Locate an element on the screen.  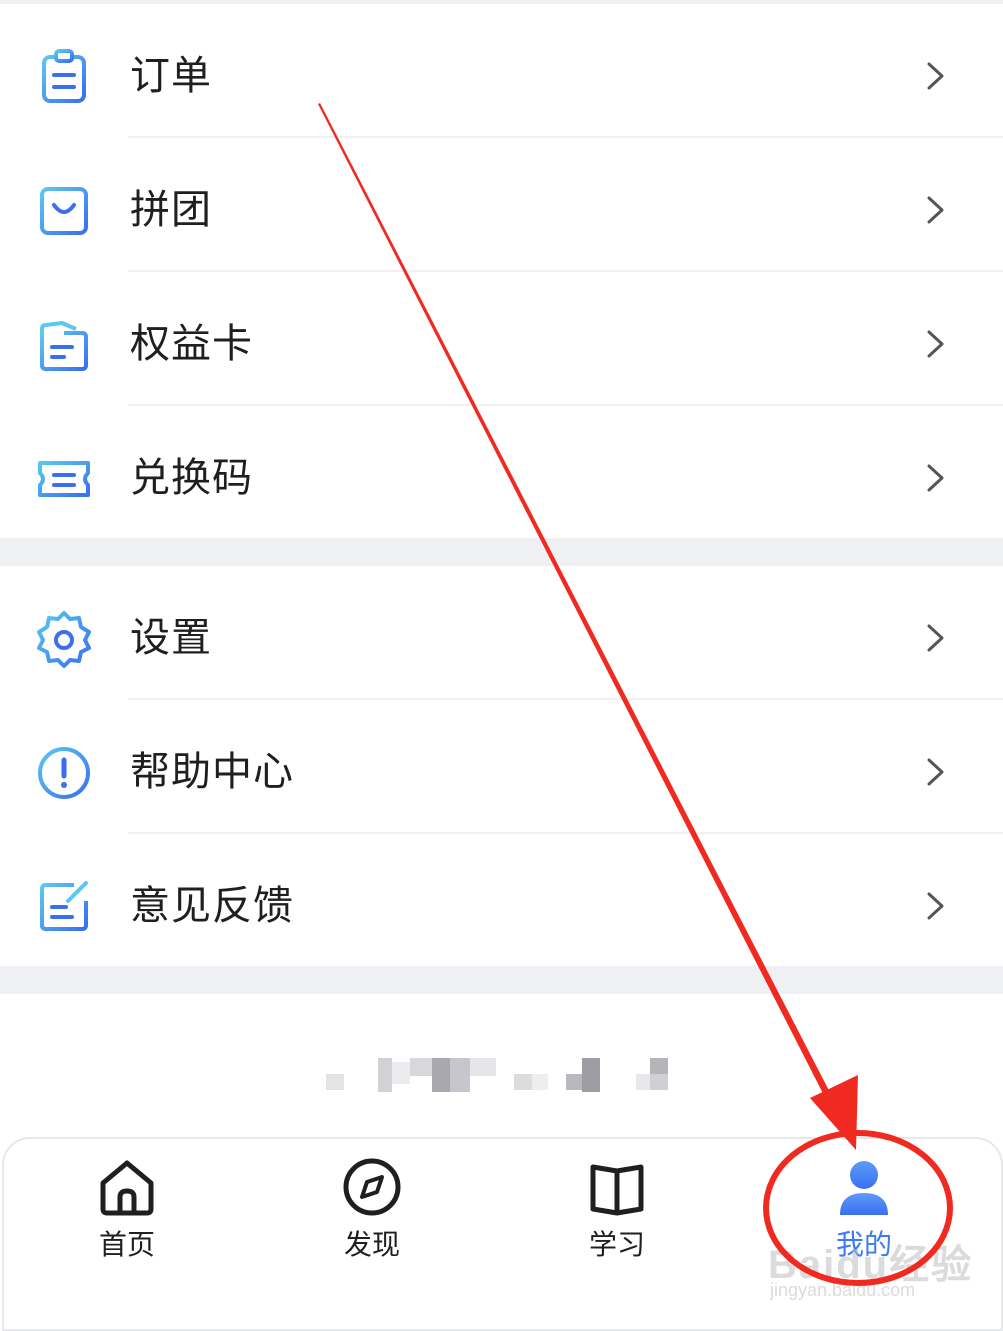
tab-label: 学习 is located at coordinates (616, 1244).